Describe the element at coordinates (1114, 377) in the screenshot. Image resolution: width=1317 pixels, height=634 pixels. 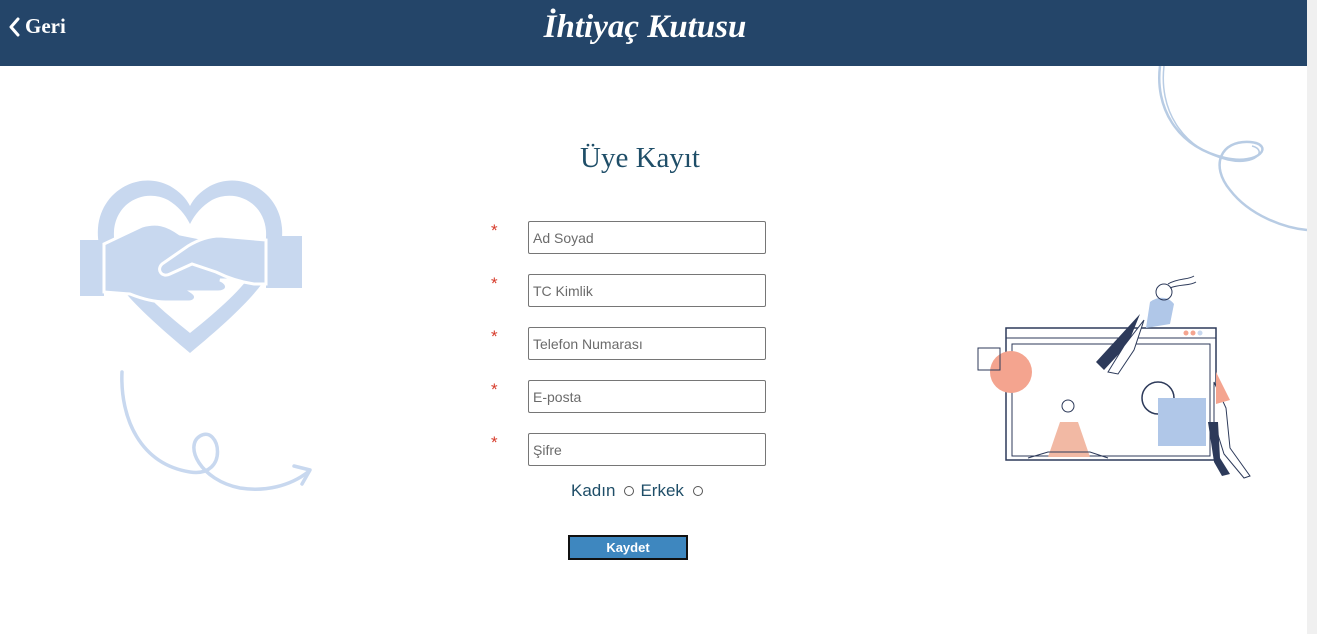
I see `people-browser-window-illustration` at that location.